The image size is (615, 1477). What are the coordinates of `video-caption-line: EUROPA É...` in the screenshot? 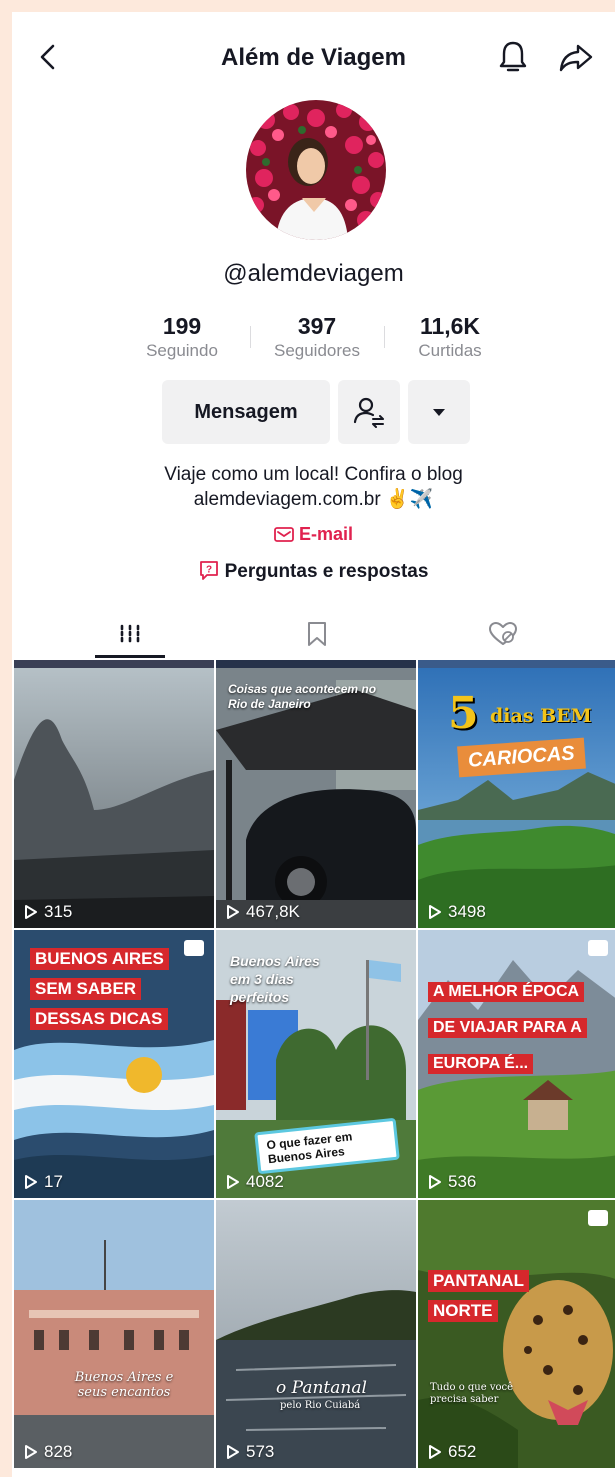 It's located at (481, 1064).